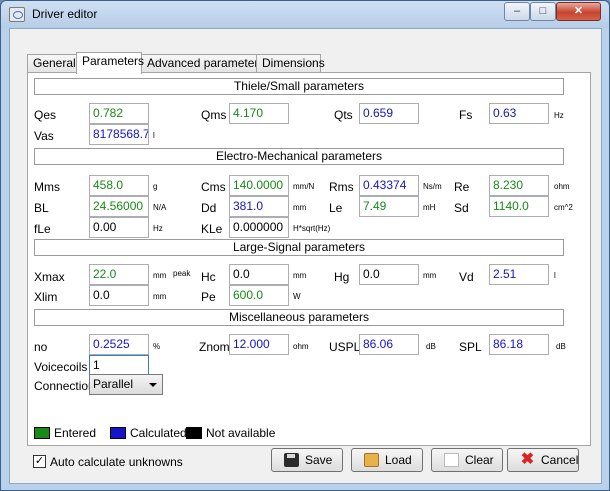 The width and height of the screenshot is (610, 491). Describe the element at coordinates (52, 63) in the screenshot. I see `tab-general: General` at that location.